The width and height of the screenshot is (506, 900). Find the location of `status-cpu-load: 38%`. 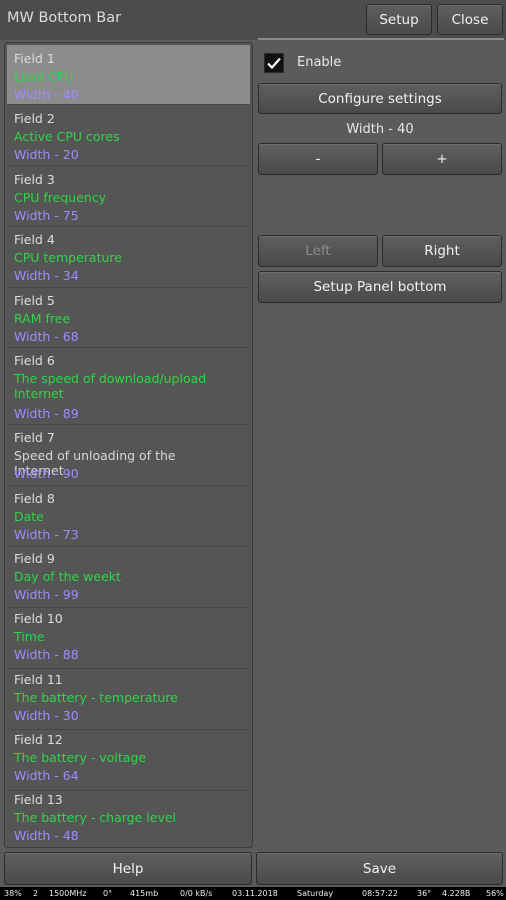

status-cpu-load: 38% is located at coordinates (13, 893).